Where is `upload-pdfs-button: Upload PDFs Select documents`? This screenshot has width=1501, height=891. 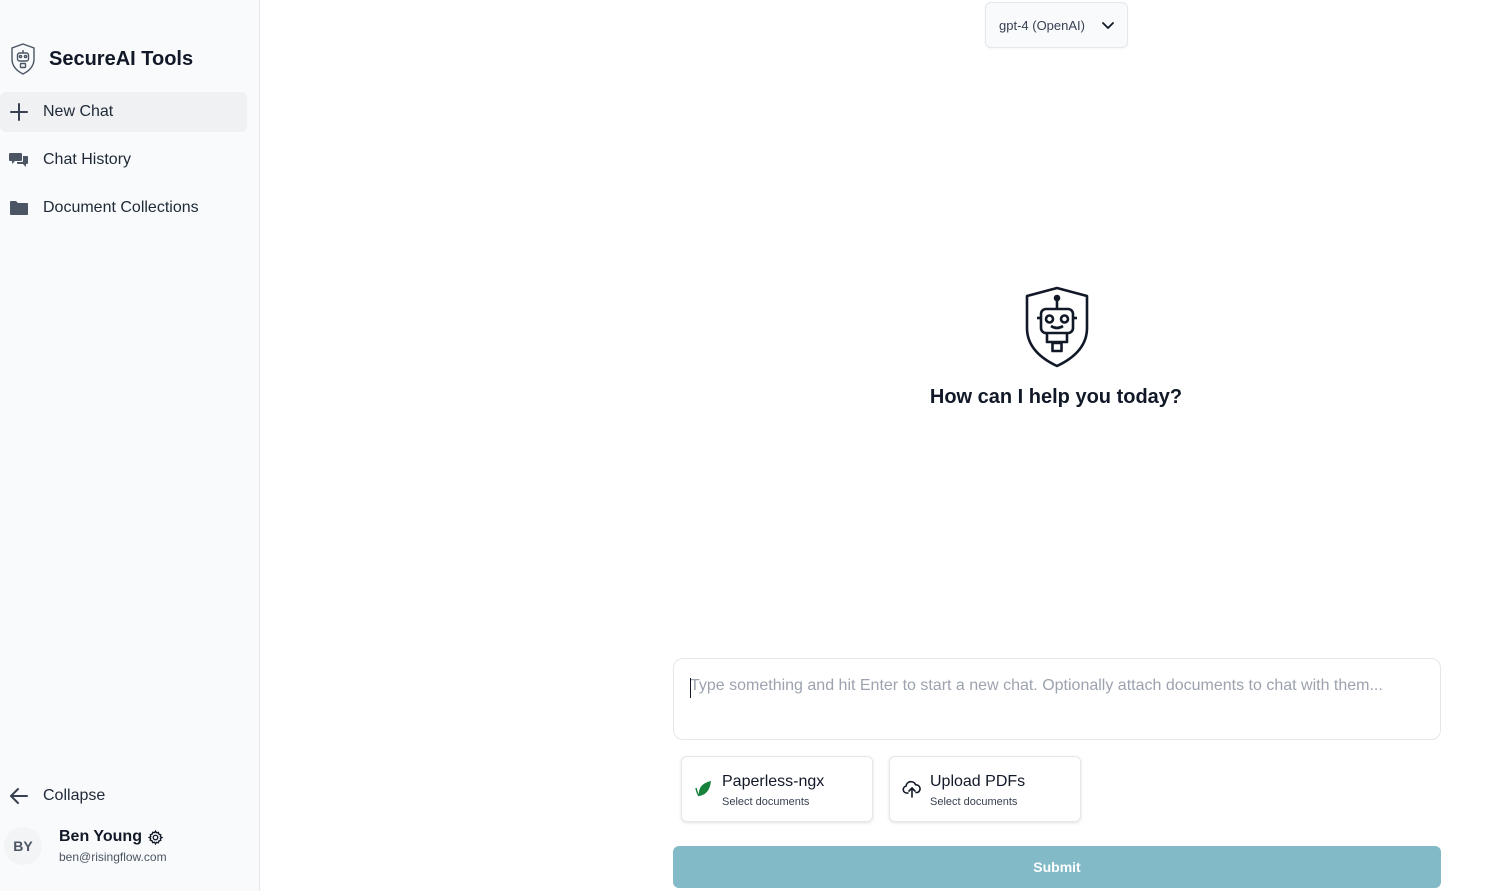
upload-pdfs-button: Upload PDFs Select documents is located at coordinates (985, 789).